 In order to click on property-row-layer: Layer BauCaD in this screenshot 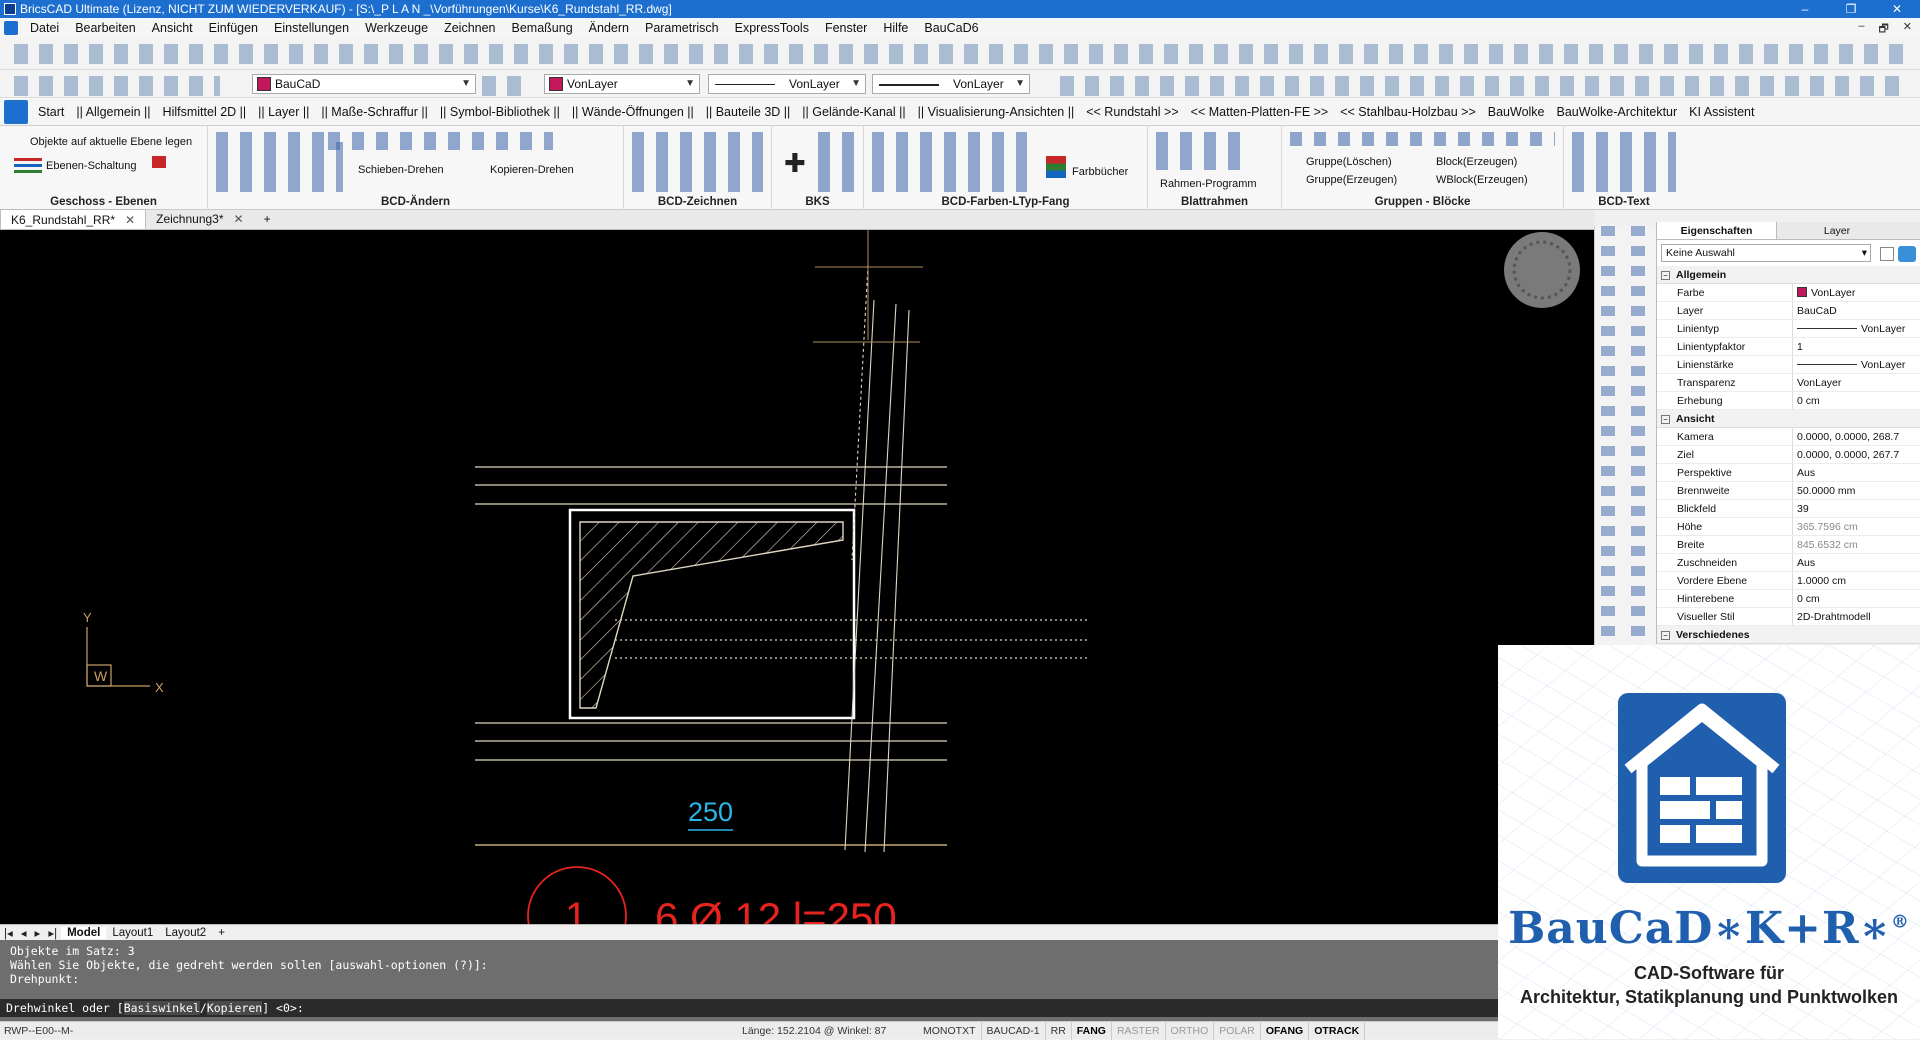, I will do `click(1788, 311)`.